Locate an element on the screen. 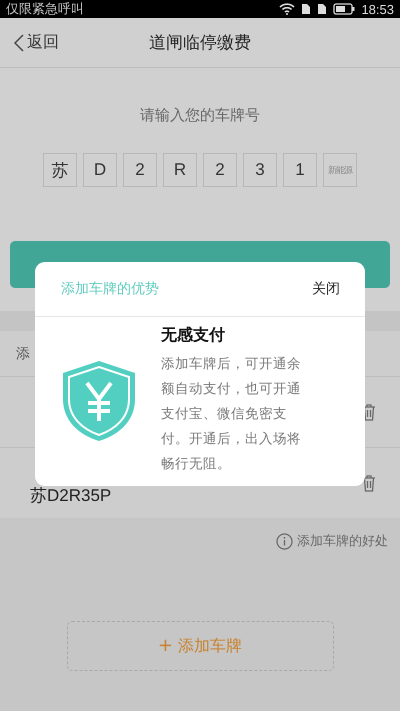 Image resolution: width=400 pixels, height=711 pixels. list-heading: 添 is located at coordinates (23, 353).